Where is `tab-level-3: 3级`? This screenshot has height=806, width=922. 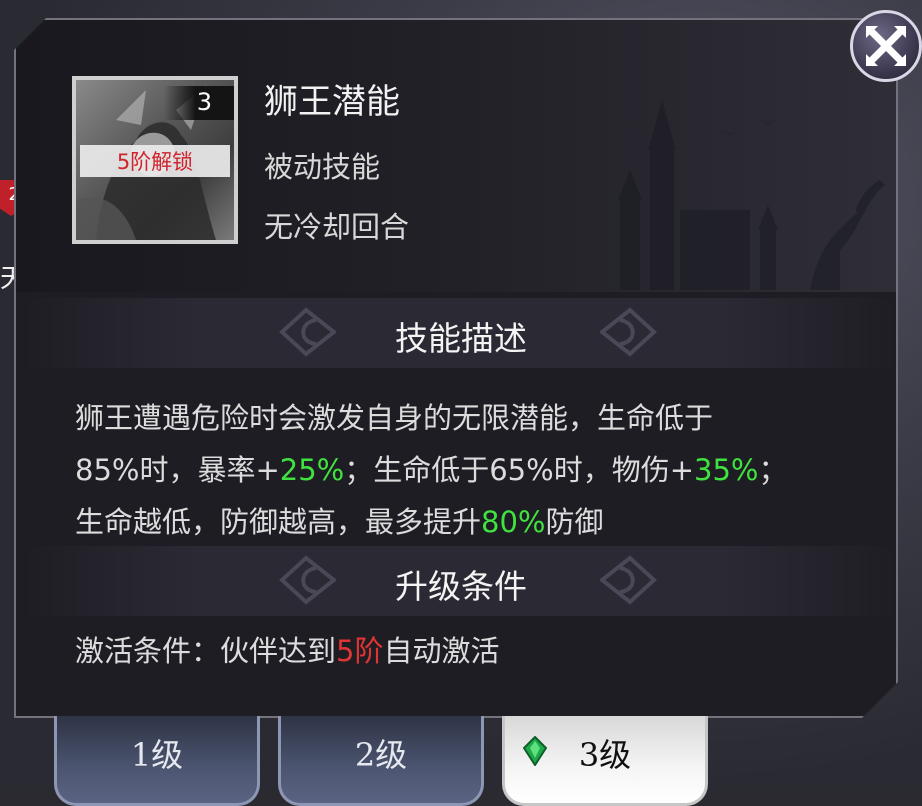 tab-level-3: 3级 is located at coordinates (605, 761).